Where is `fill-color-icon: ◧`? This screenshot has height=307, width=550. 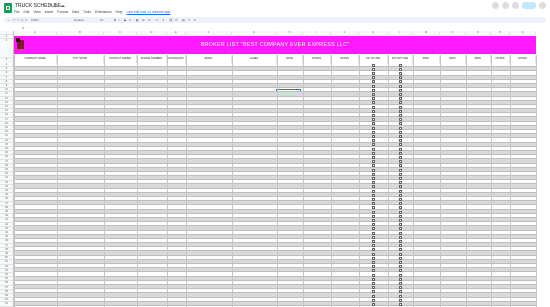 fill-color-icon: ◧ is located at coordinates (137, 20).